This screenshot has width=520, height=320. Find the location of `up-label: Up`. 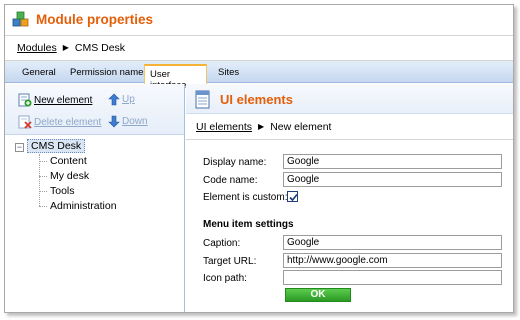

up-label: Up is located at coordinates (128, 99).